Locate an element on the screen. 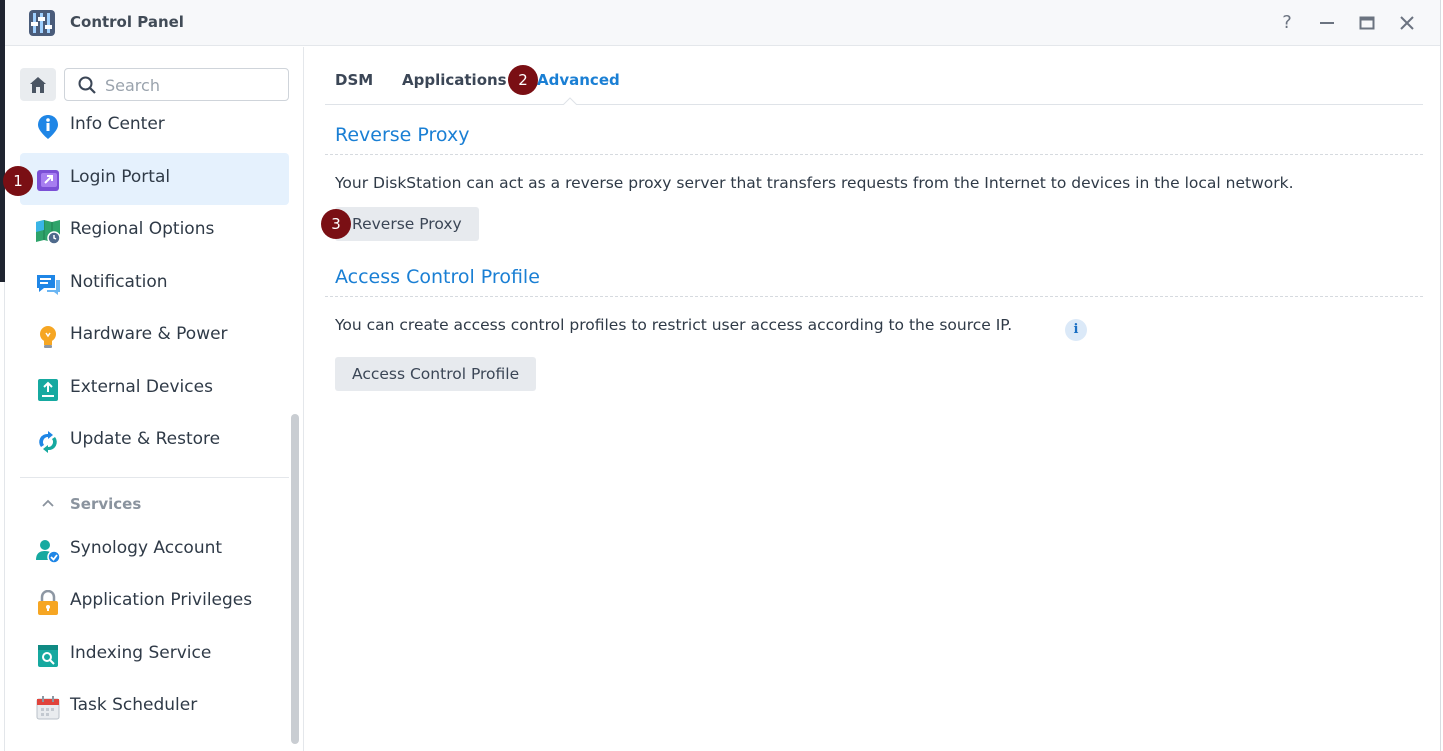  info-icon: i is located at coordinates (1076, 330).